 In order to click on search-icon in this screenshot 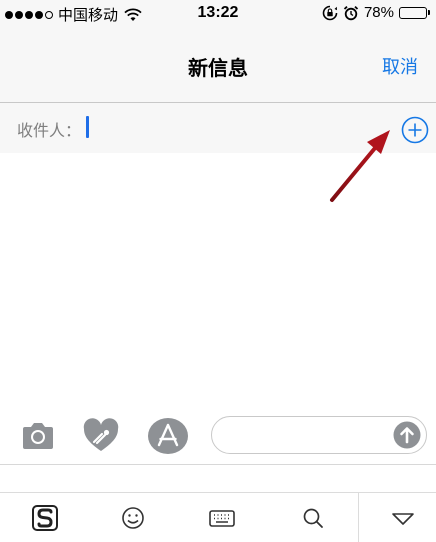, I will do `click(313, 518)`.